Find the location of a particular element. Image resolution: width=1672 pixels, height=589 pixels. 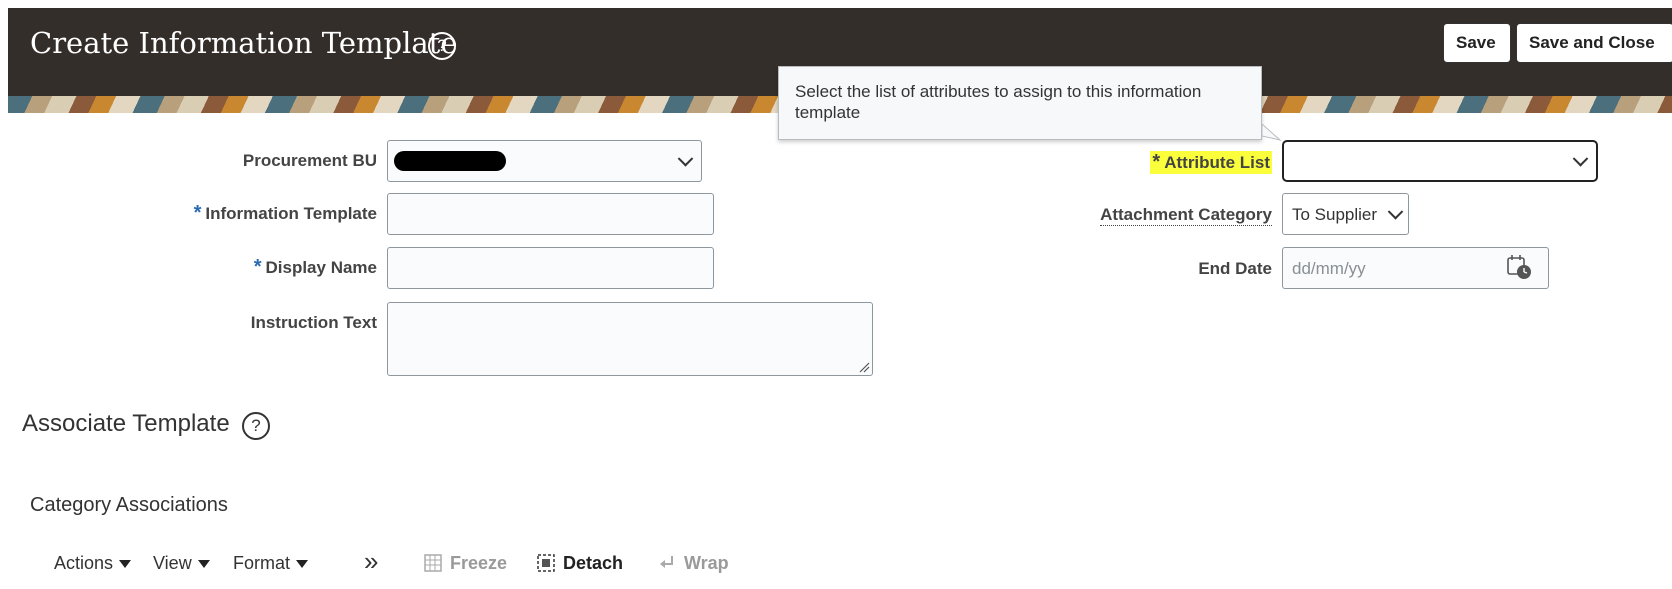

view-menu: View is located at coordinates (181, 563).